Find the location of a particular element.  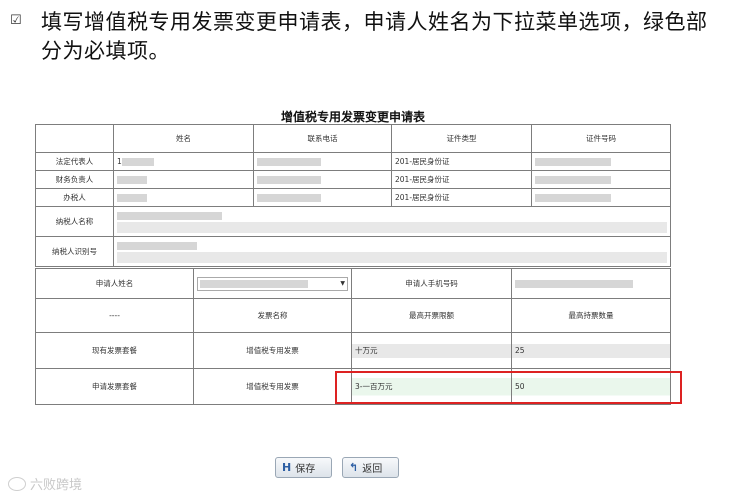

col-invoice-name: 发票名称 is located at coordinates (272, 315).